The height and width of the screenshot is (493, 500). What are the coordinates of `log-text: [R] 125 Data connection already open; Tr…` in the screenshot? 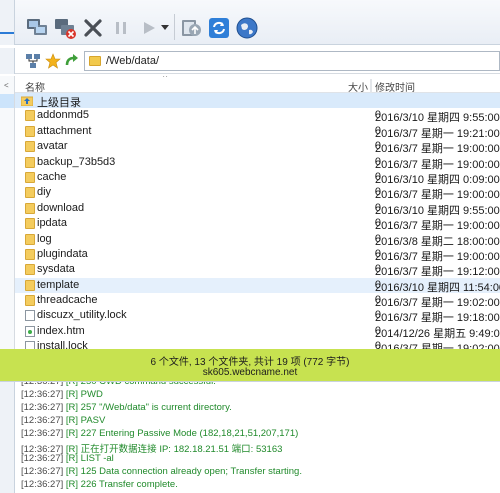 It's located at (182, 472).